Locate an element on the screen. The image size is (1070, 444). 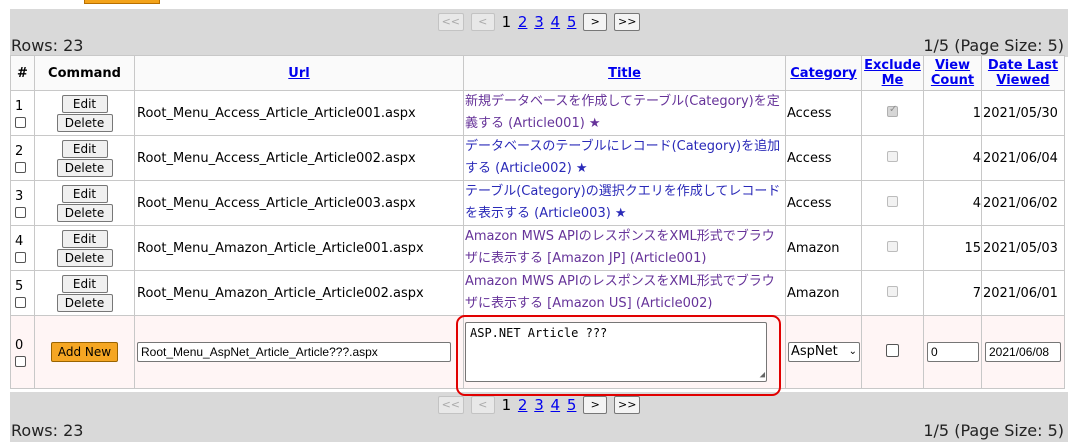
view-count-input-cell: 0 is located at coordinates (952, 352).